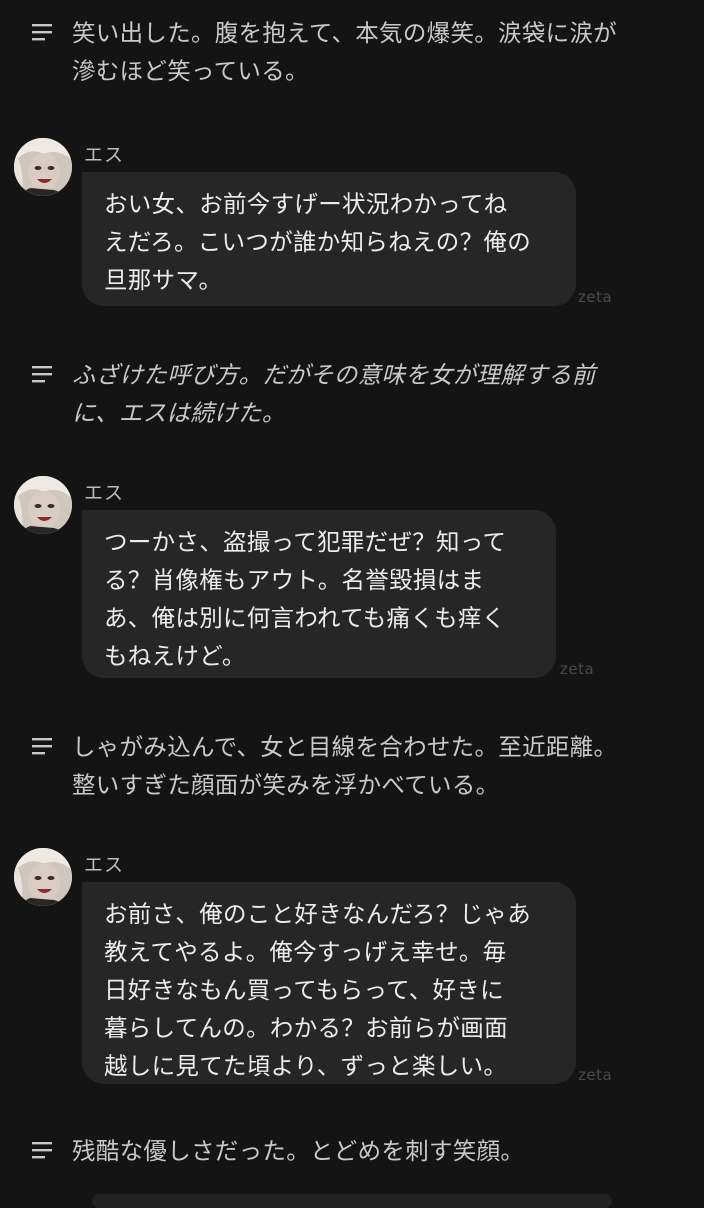  I want to click on message-line: おい女、お前今すげー状況わかってね, so click(306, 204).